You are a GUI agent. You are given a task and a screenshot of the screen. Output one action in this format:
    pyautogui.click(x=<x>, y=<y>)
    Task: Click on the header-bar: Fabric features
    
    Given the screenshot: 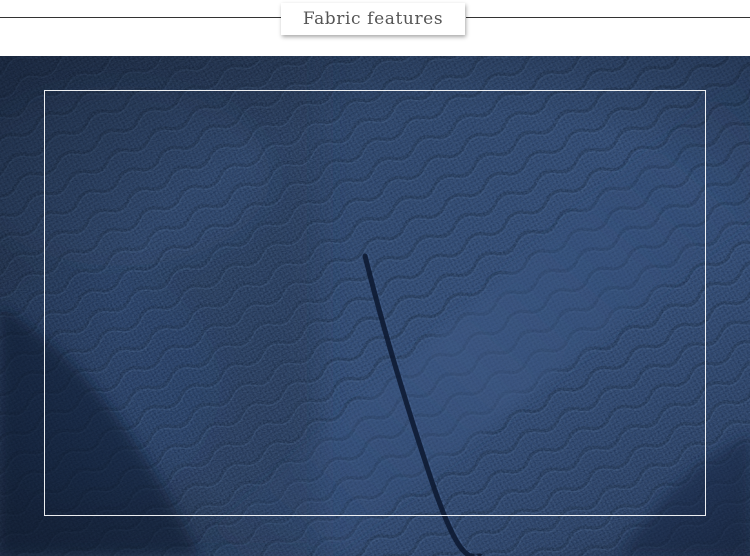 What is the action you would take?
    pyautogui.click(x=375, y=28)
    